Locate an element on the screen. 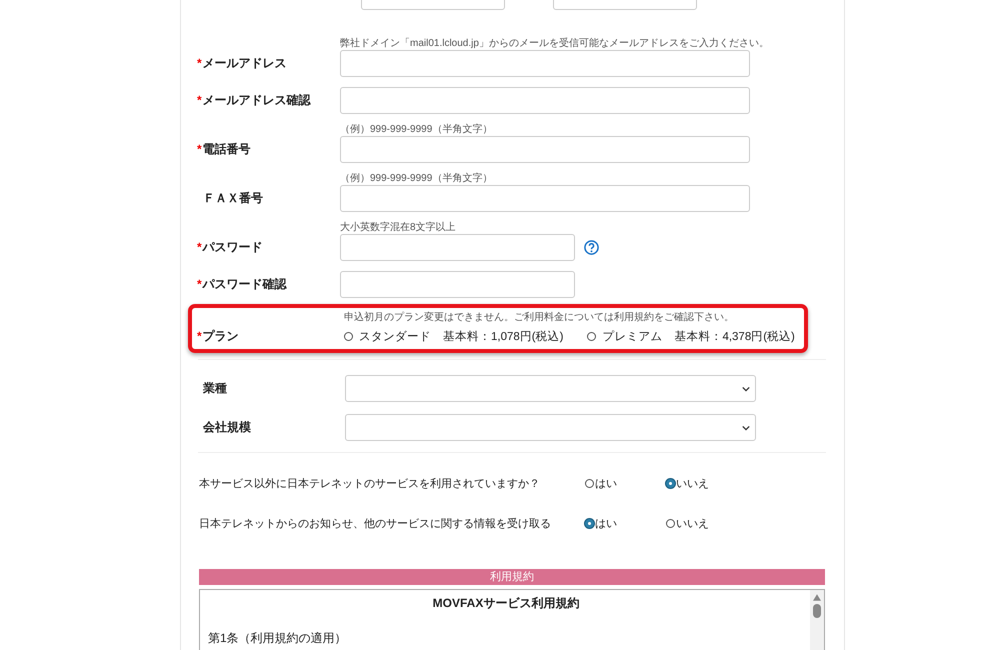  scroll-thumb is located at coordinates (817, 611).